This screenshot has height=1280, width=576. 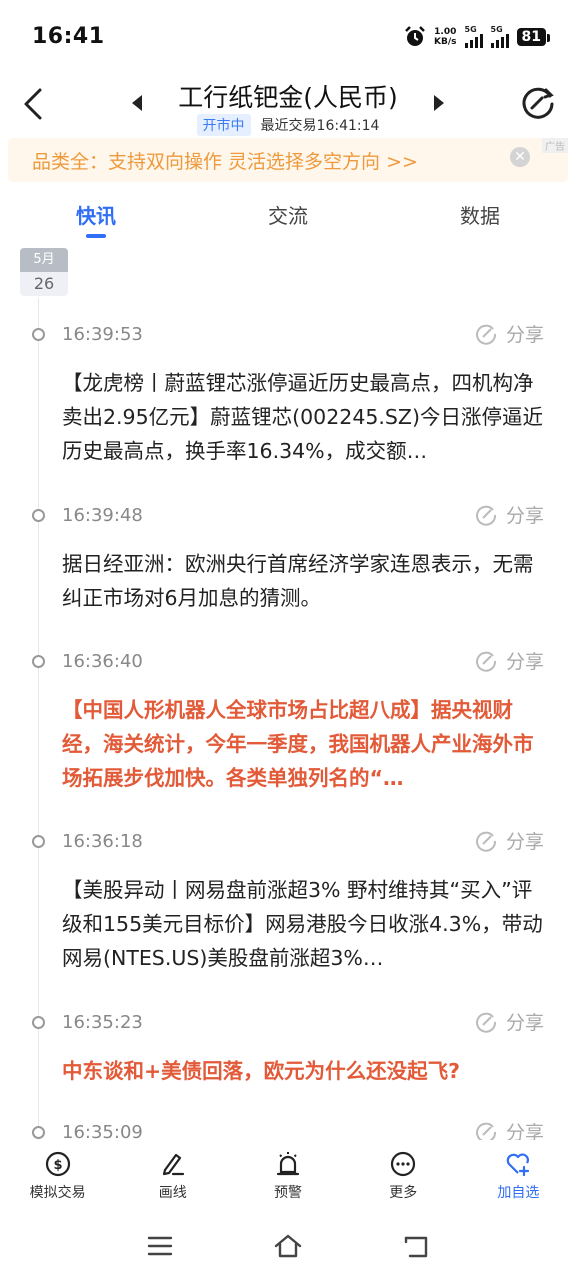 I want to click on signal-1-icon: 5G, so click(x=473, y=36).